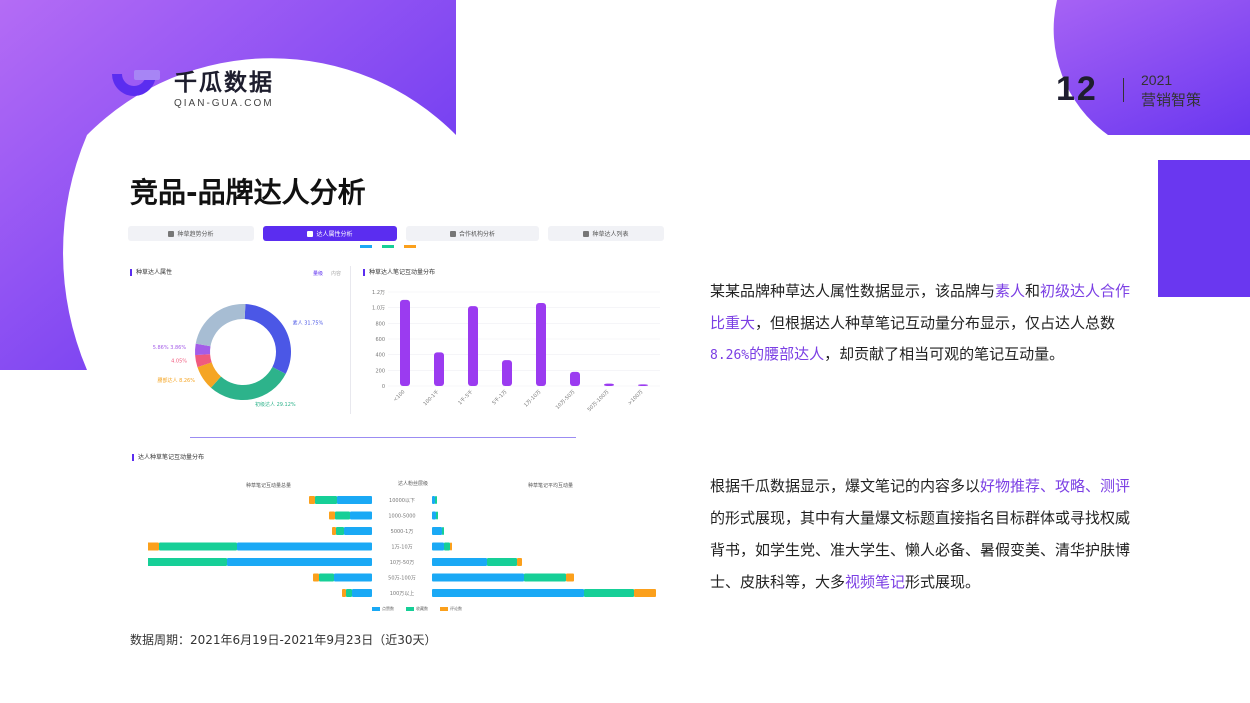  Describe the element at coordinates (586, 233) in the screenshot. I see `user-icon` at that location.